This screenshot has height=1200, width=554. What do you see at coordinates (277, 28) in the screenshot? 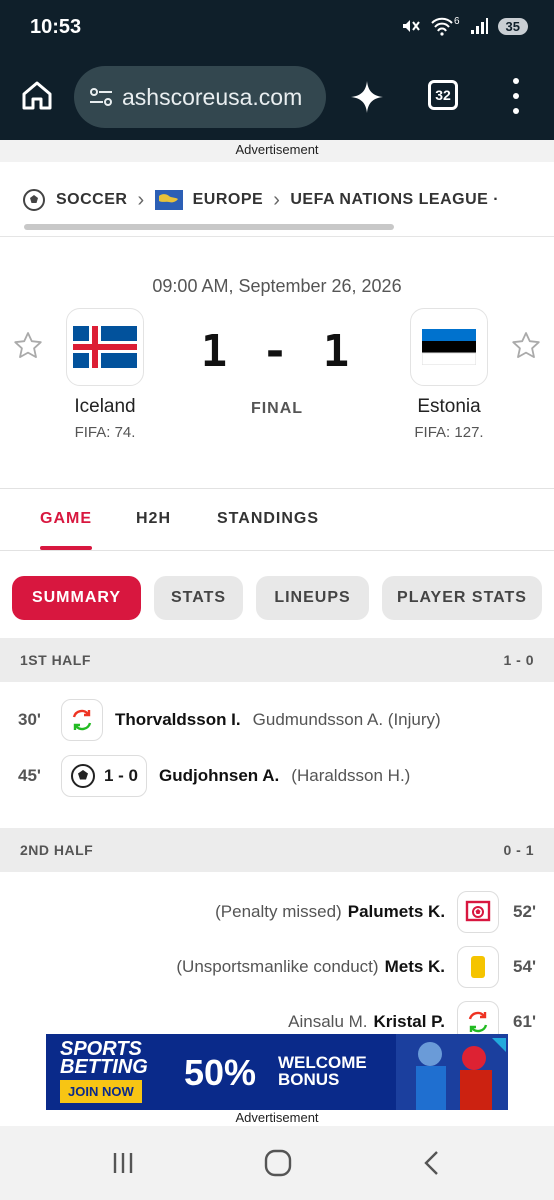
I see `status-bar: 10:53 6 35` at bounding box center [277, 28].